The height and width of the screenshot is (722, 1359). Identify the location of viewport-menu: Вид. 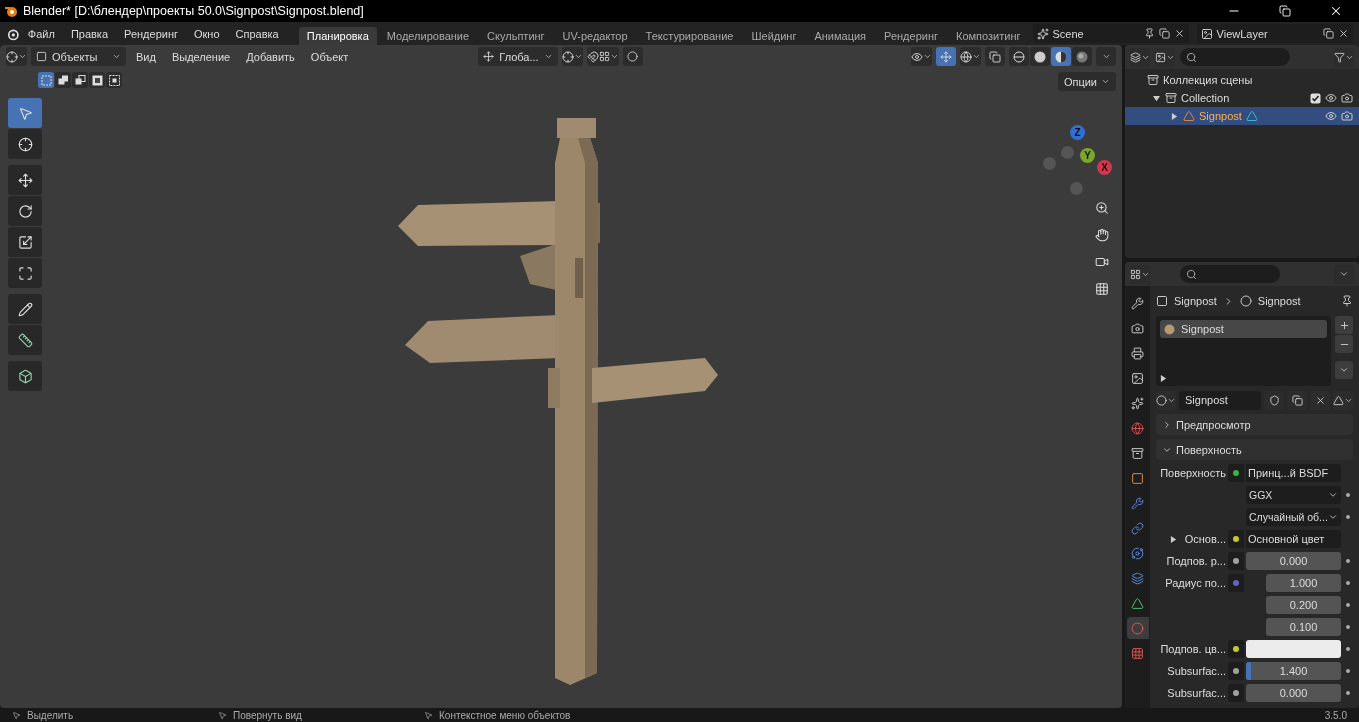
(146, 56).